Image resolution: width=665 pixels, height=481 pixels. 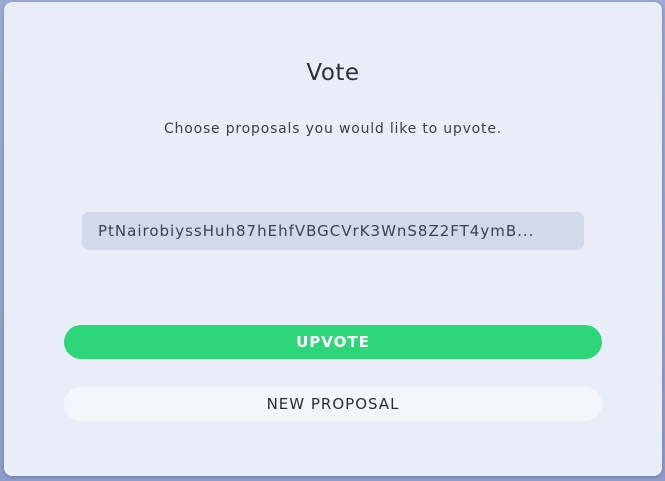 I want to click on modal-title: Vote, so click(x=333, y=73).